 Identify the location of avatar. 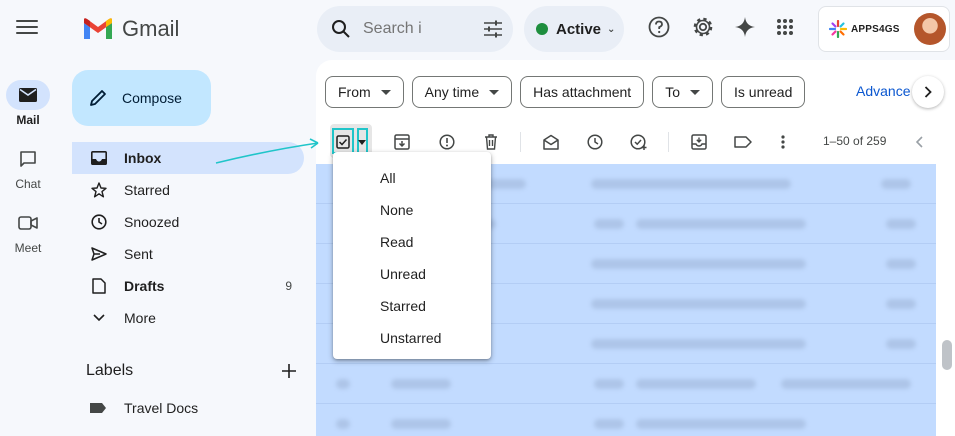
(929, 29).